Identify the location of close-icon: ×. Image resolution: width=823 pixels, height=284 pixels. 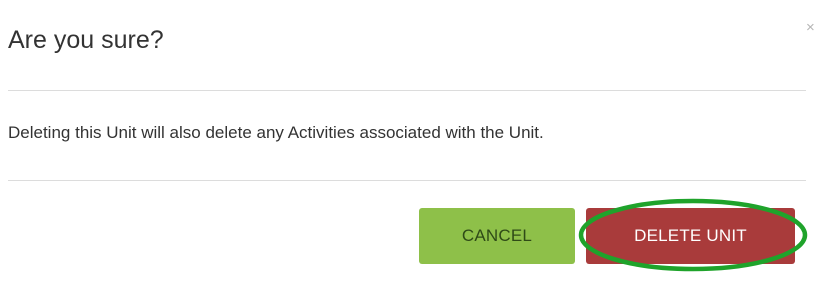
(810, 27).